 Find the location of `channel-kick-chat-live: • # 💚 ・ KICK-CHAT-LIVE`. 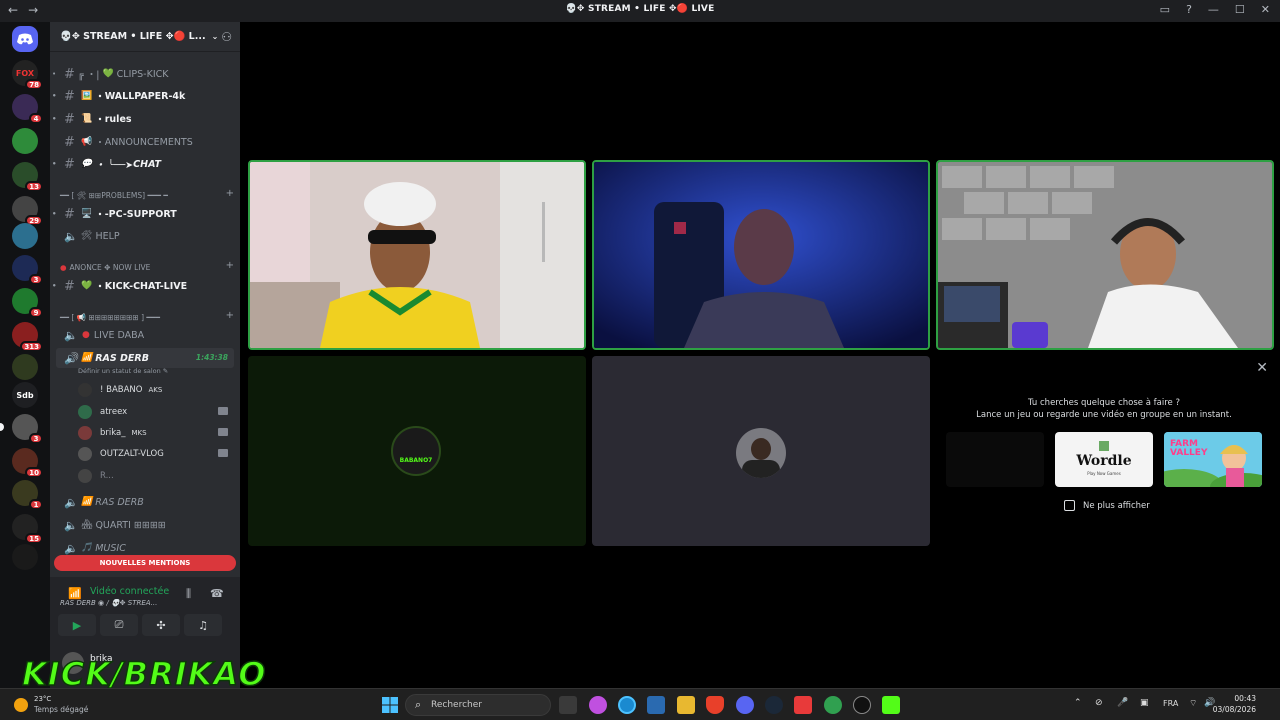

channel-kick-chat-live: • # 💚 ・ KICK-CHAT-LIVE is located at coordinates (143, 286).